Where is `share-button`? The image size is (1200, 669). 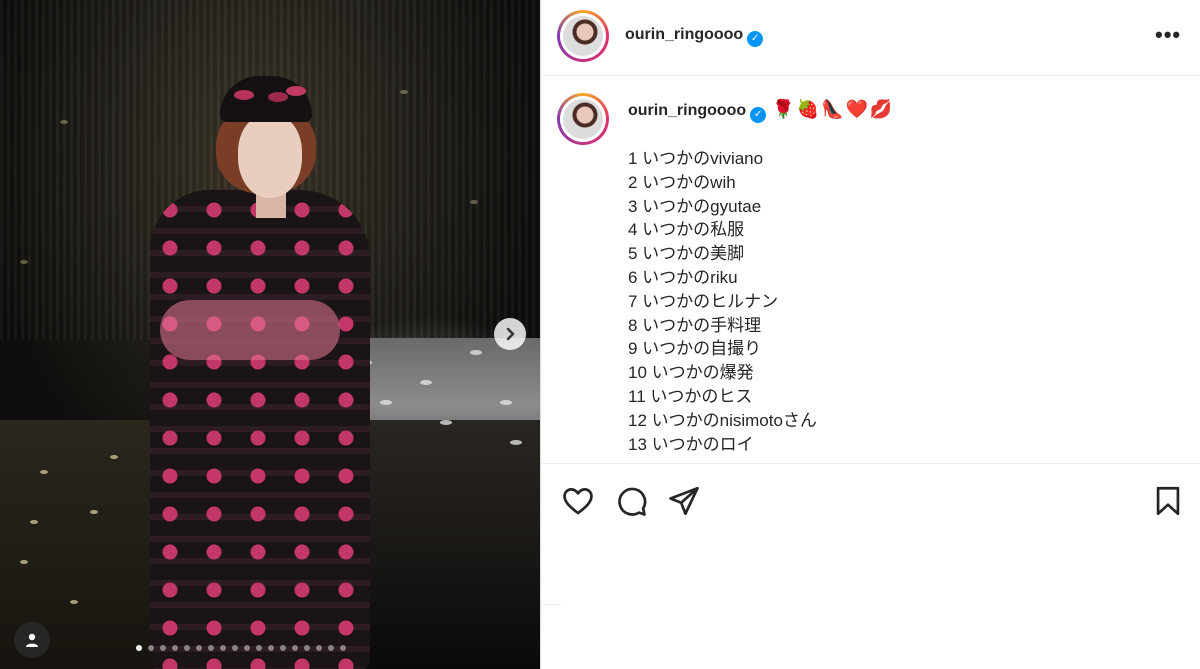
share-button is located at coordinates (684, 501).